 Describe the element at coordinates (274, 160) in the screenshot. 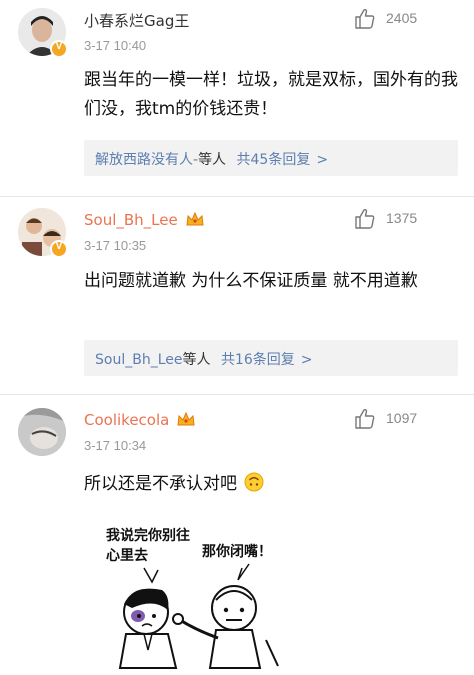

I see `reply-count: 共45条回复` at that location.